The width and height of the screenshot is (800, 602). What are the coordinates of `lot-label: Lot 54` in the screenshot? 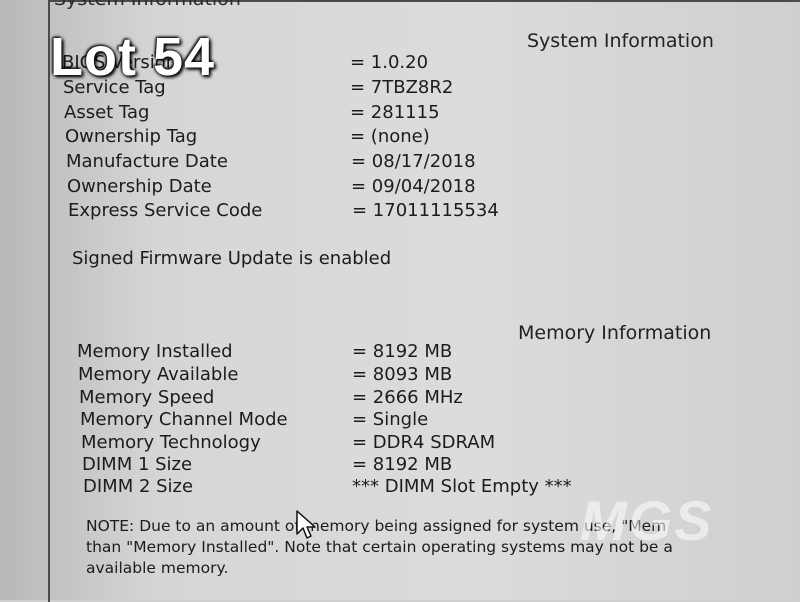 It's located at (133, 57).